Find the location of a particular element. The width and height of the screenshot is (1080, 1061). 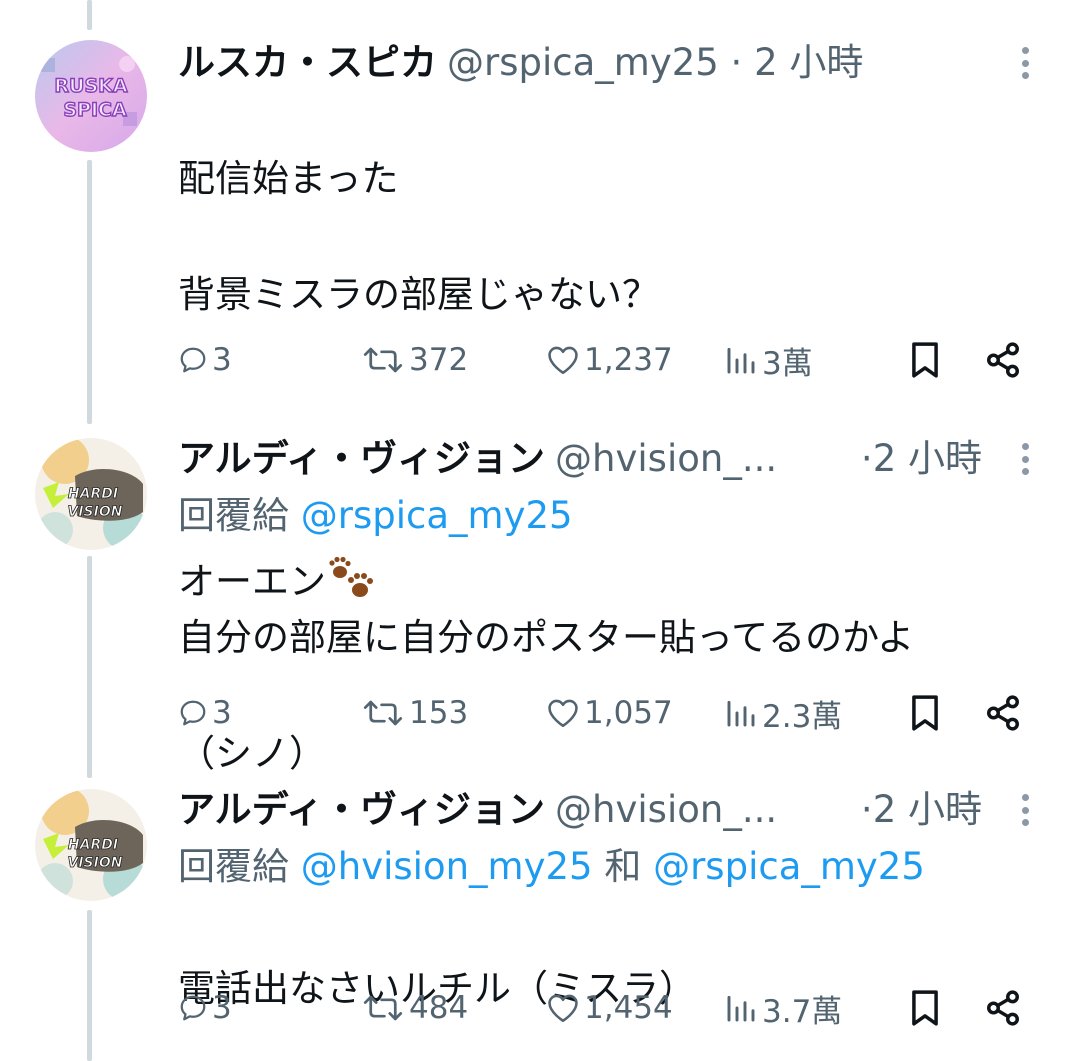

display-name: ルスカ・スピカ is located at coordinates (307, 62).